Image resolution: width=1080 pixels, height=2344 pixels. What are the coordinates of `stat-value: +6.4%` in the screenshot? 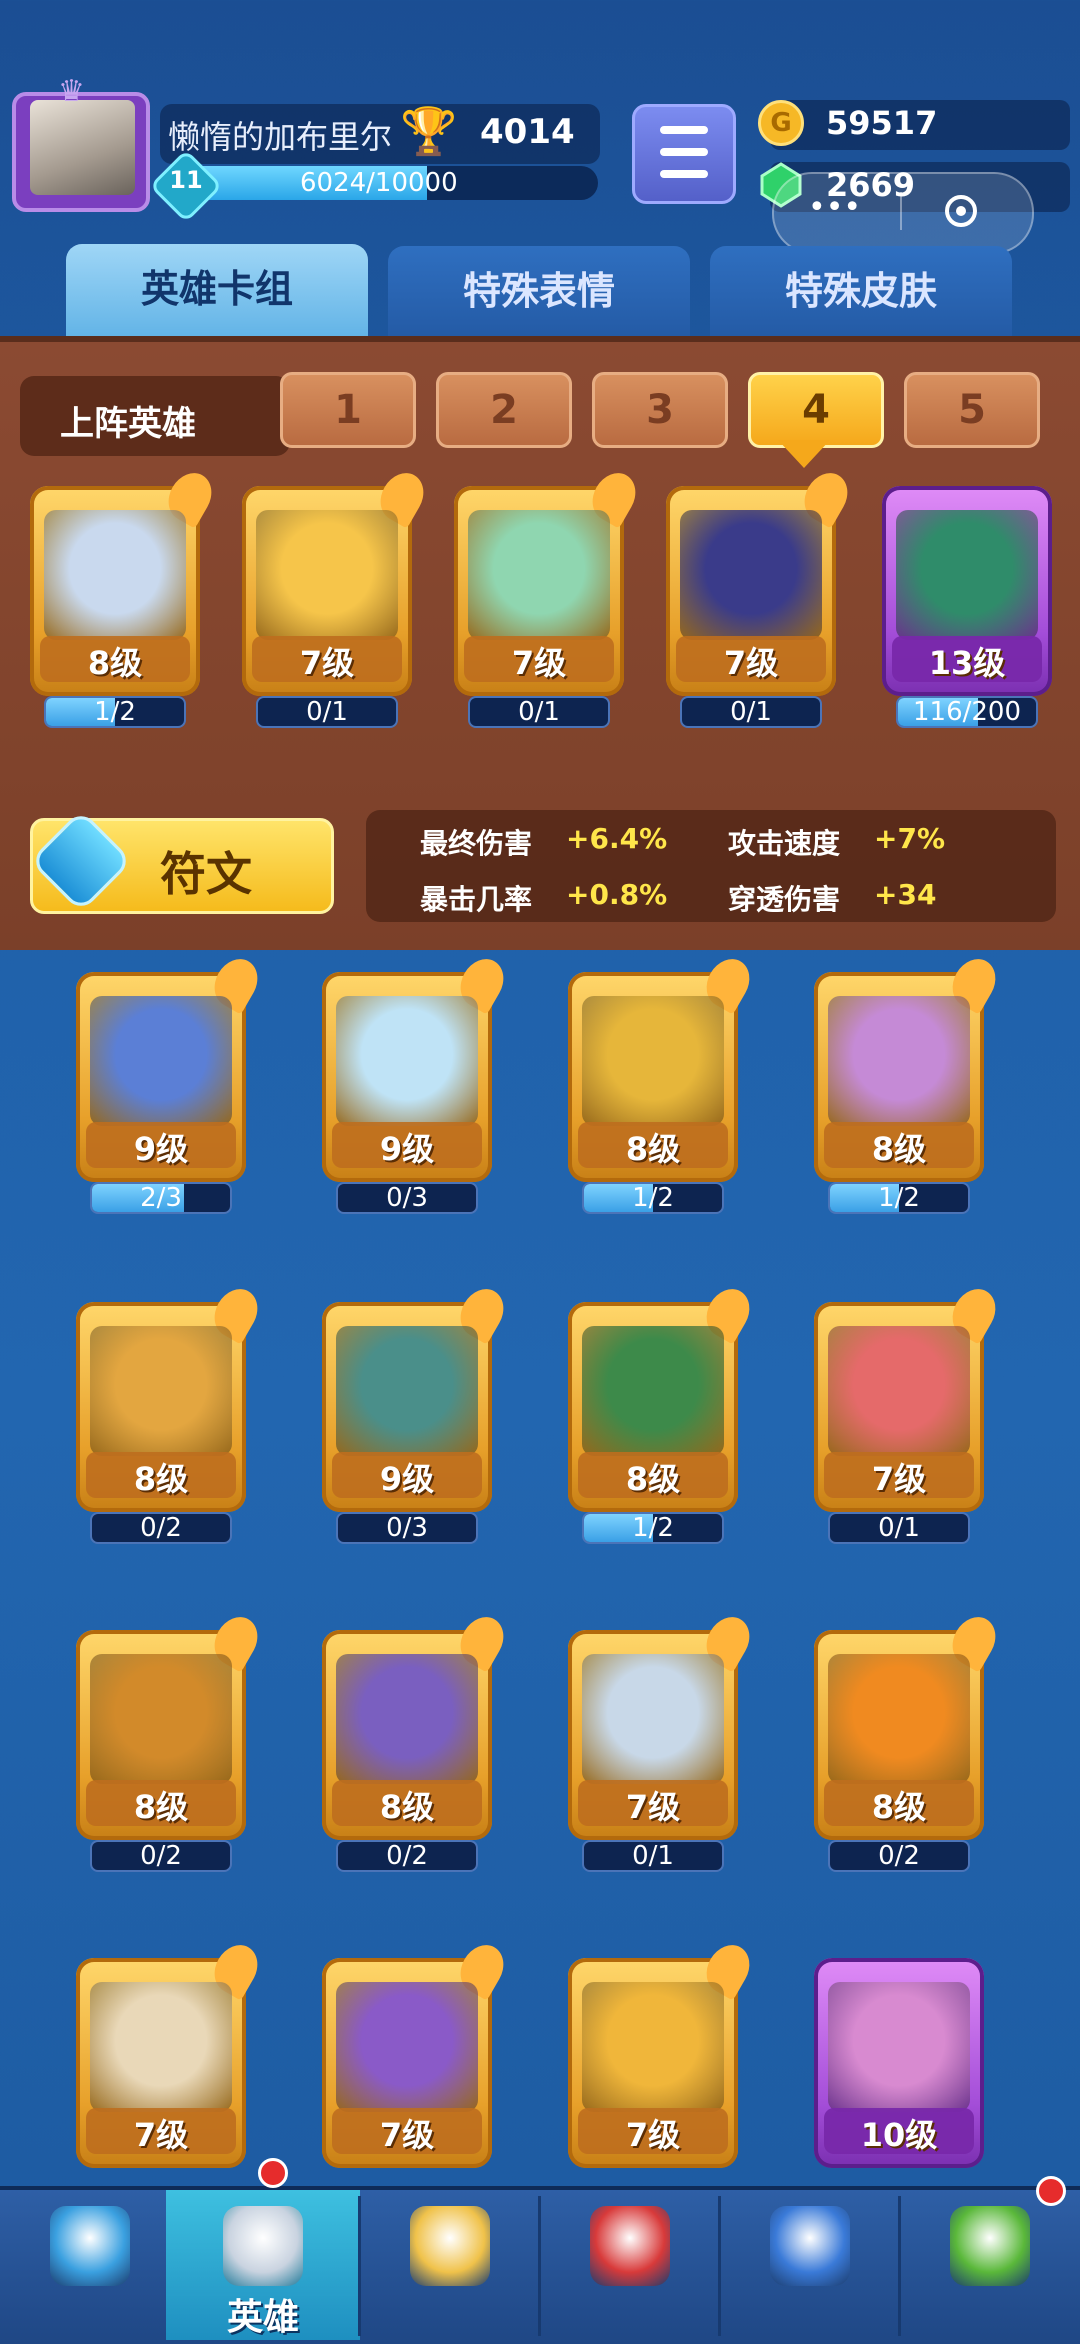 It's located at (617, 838).